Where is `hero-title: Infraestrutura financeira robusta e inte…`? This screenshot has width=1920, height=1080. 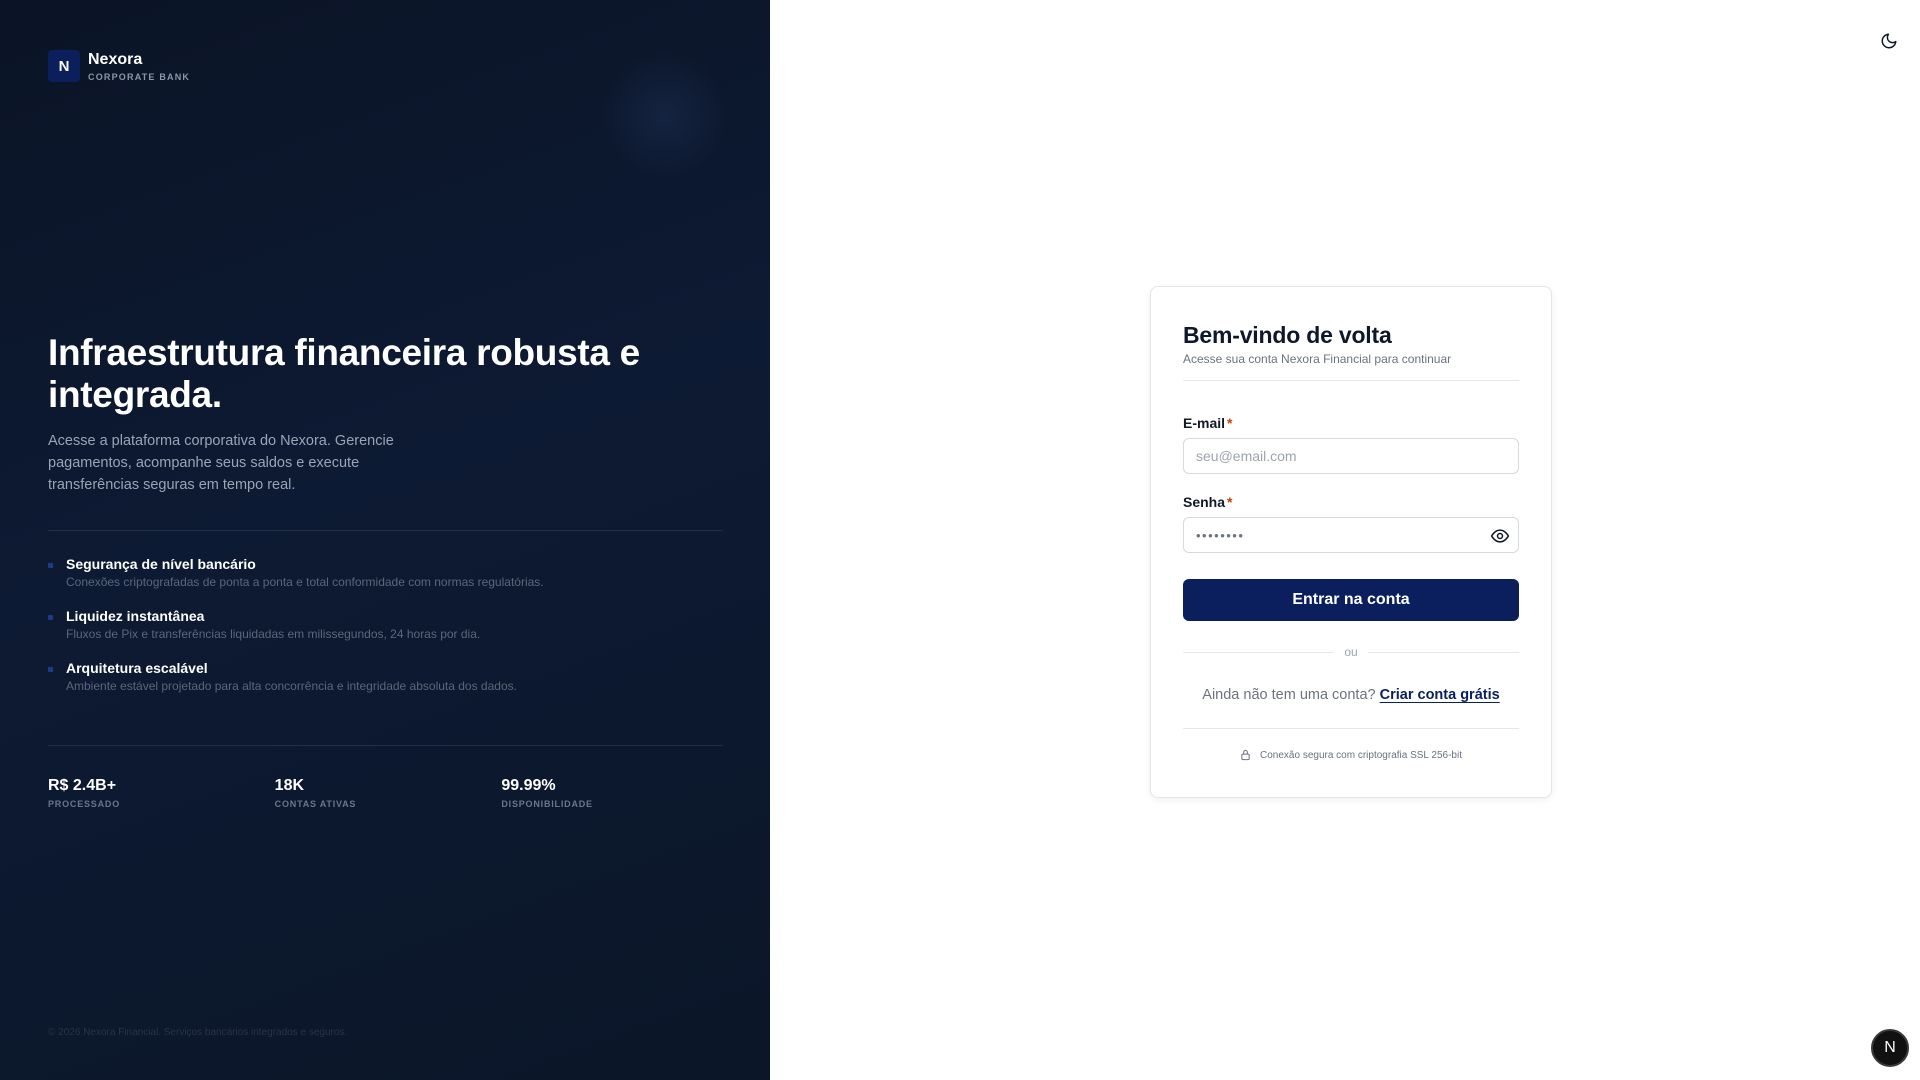 hero-title: Infraestrutura financeira robusta e inte… is located at coordinates (344, 373).